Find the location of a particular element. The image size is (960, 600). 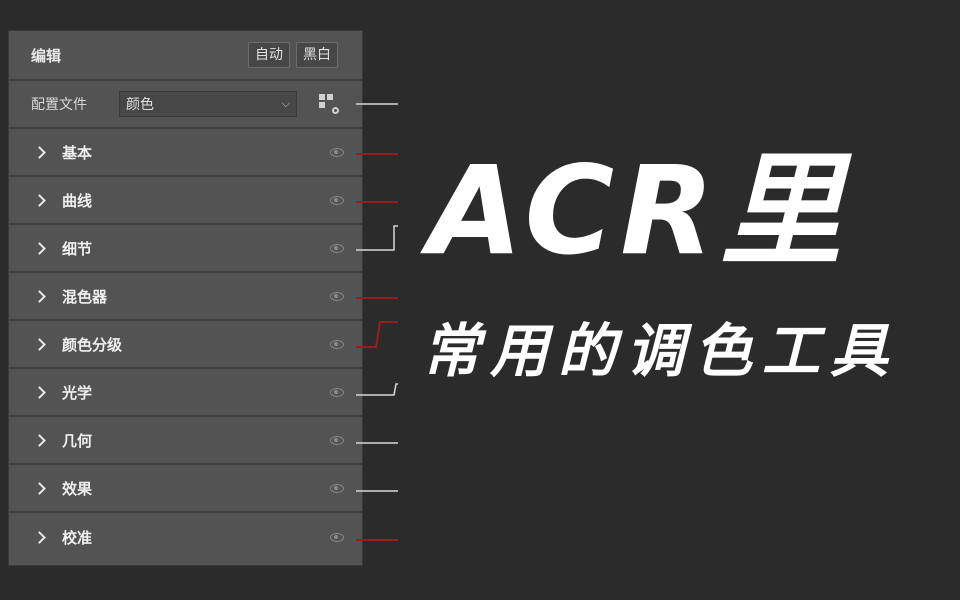

leader-line-detail is located at coordinates (377, 238).